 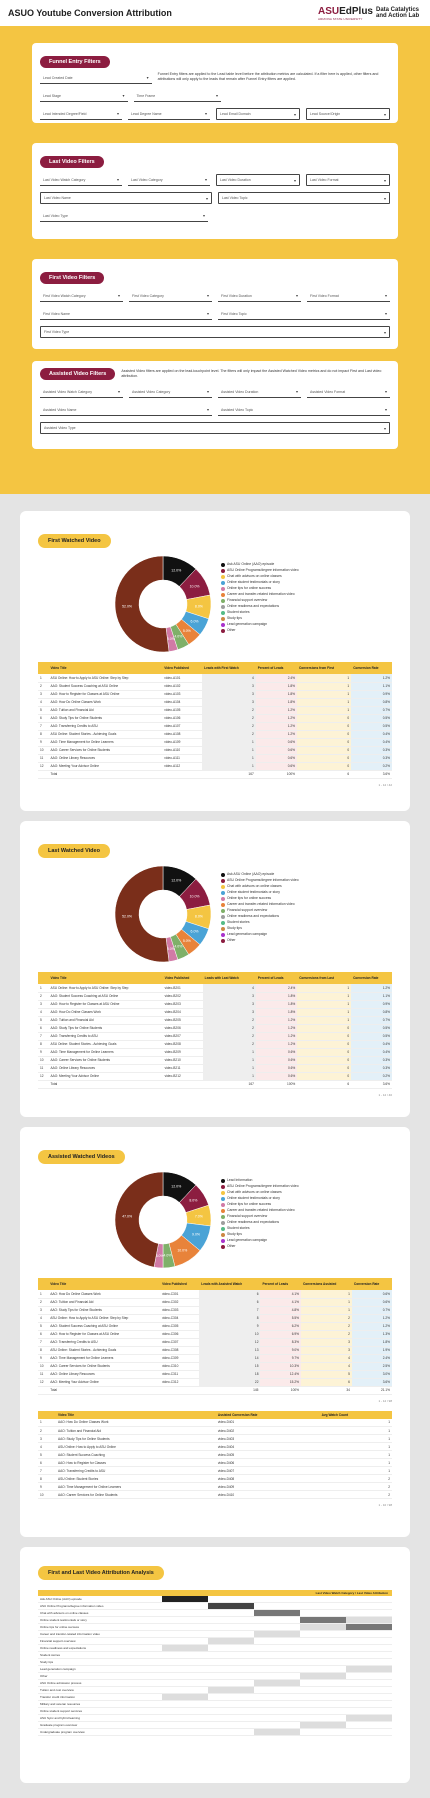 I want to click on table-pager: 1 - 12 / 42, so click(x=215, y=785).